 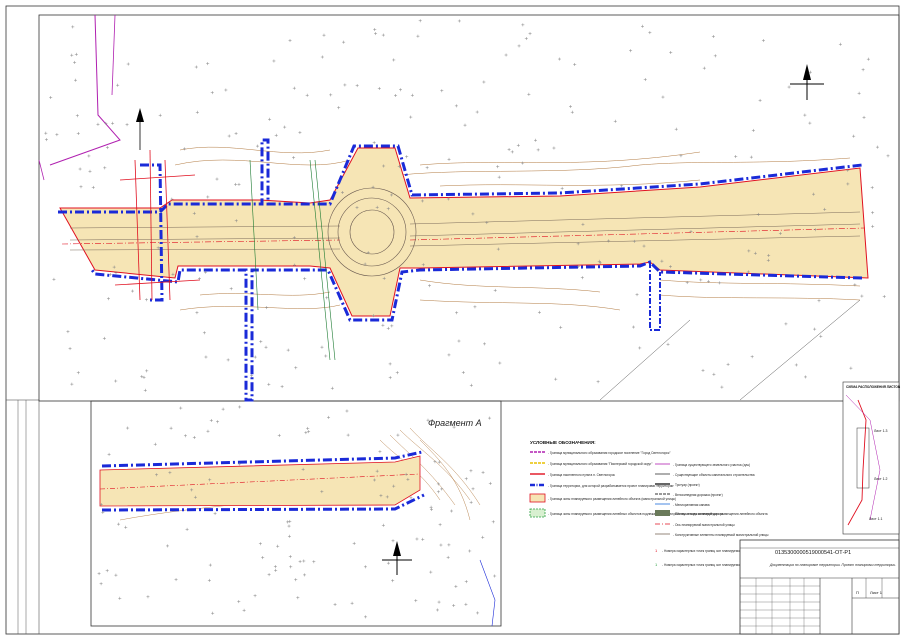 I want to click on key-plan-sheet: Лист 1.3, so click(x=880, y=431).